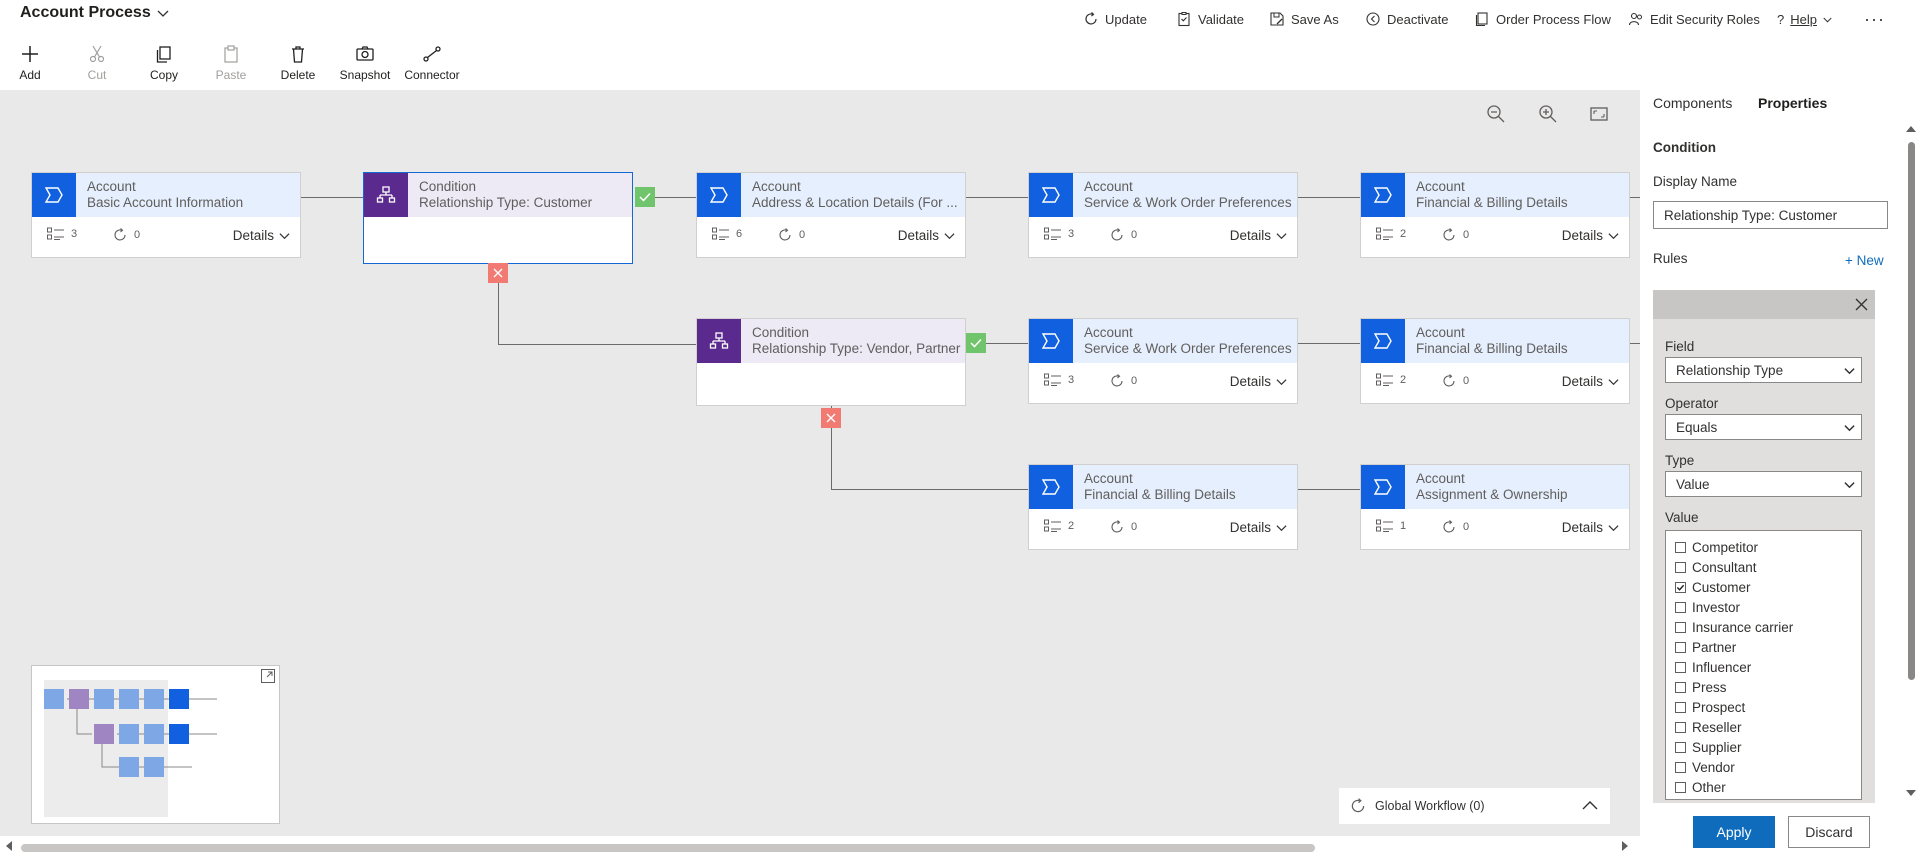  What do you see at coordinates (94, 13) in the screenshot?
I see `process-title: Account Process` at bounding box center [94, 13].